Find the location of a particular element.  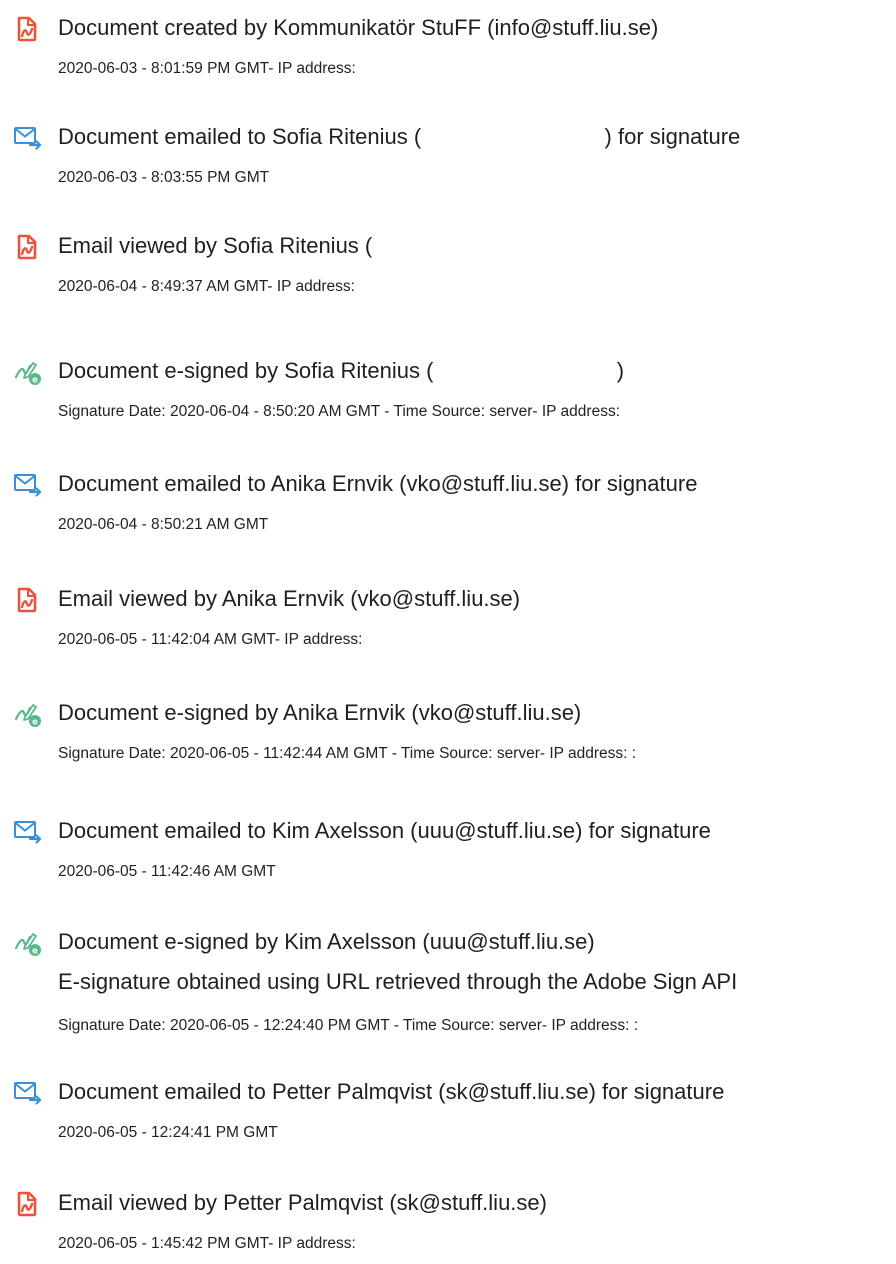

event-detail: 2020-06-03 - 8:03:55 PM GMT is located at coordinates (164, 177).